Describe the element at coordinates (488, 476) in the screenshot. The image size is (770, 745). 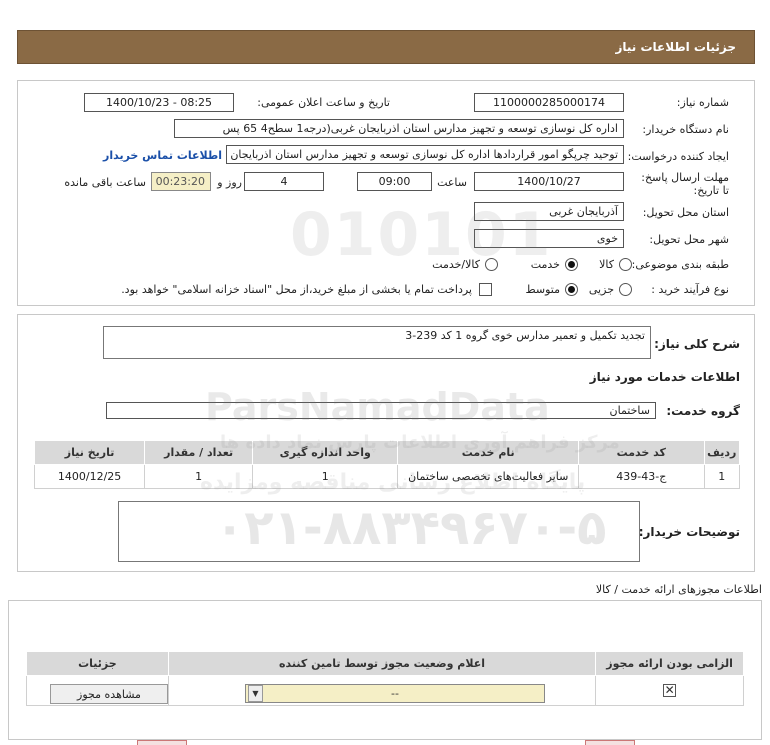
I see `cell-service-name: سایر فعالیت‌های تخصصی ساختمان` at that location.